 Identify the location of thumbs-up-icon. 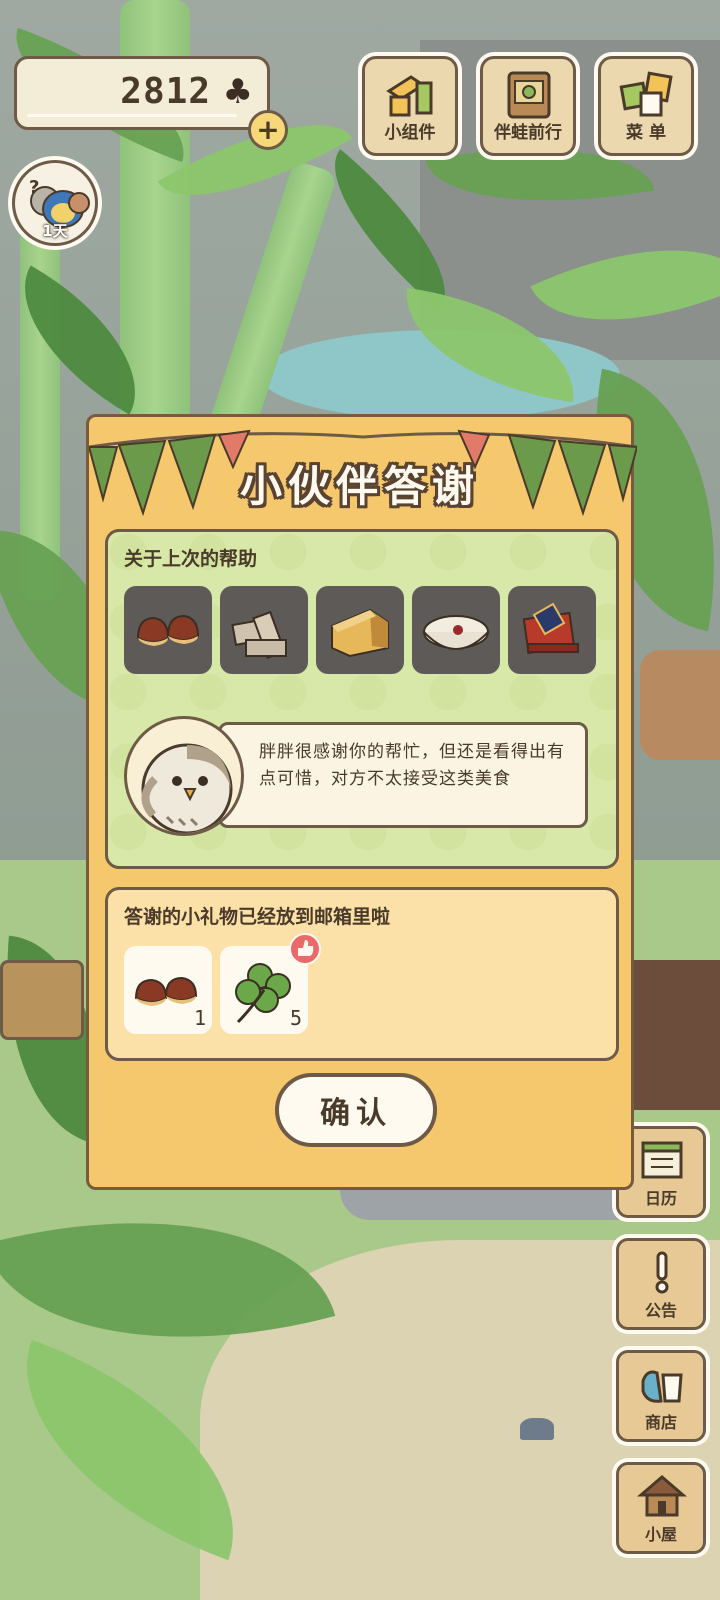
(305, 949).